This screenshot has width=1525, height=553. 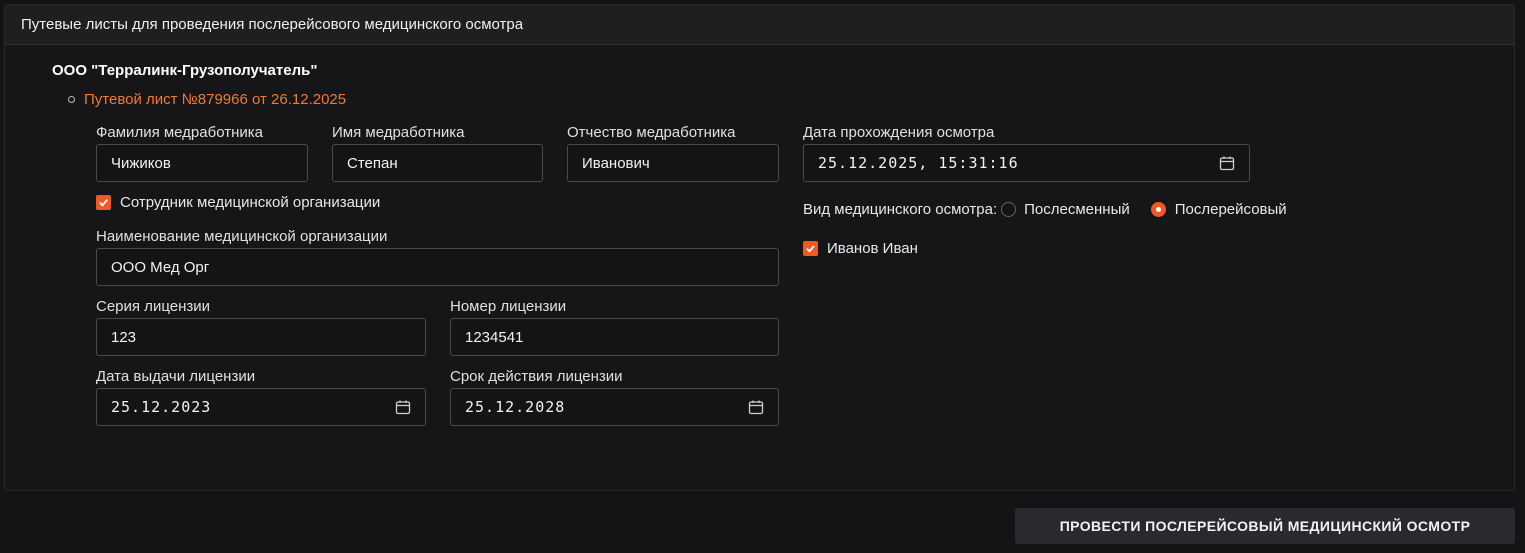 I want to click on license-series-field: 123, so click(x=261, y=337).